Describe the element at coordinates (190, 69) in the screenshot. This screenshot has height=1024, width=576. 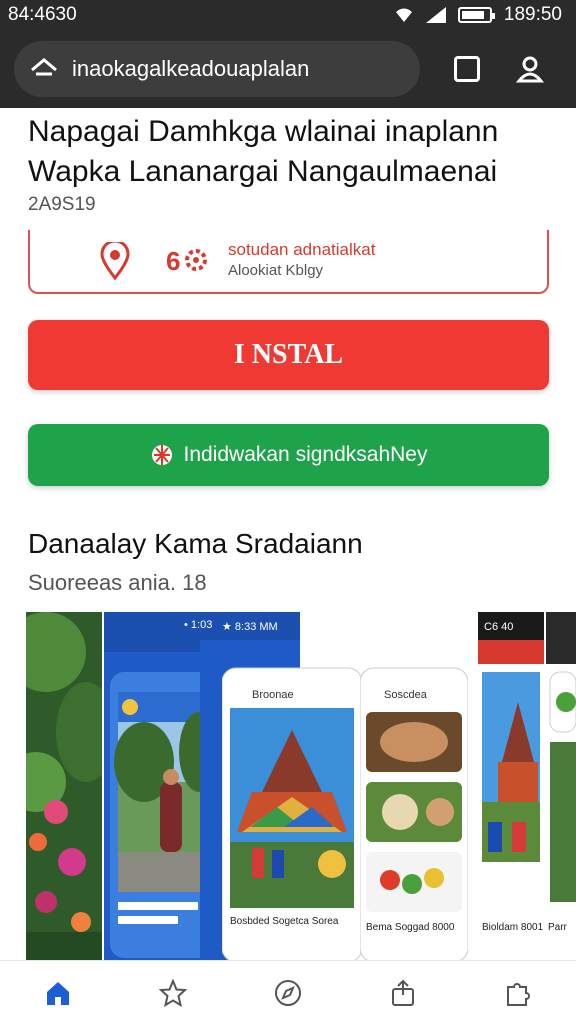
I see `url-text: inaokagalkeadouaplalan` at that location.